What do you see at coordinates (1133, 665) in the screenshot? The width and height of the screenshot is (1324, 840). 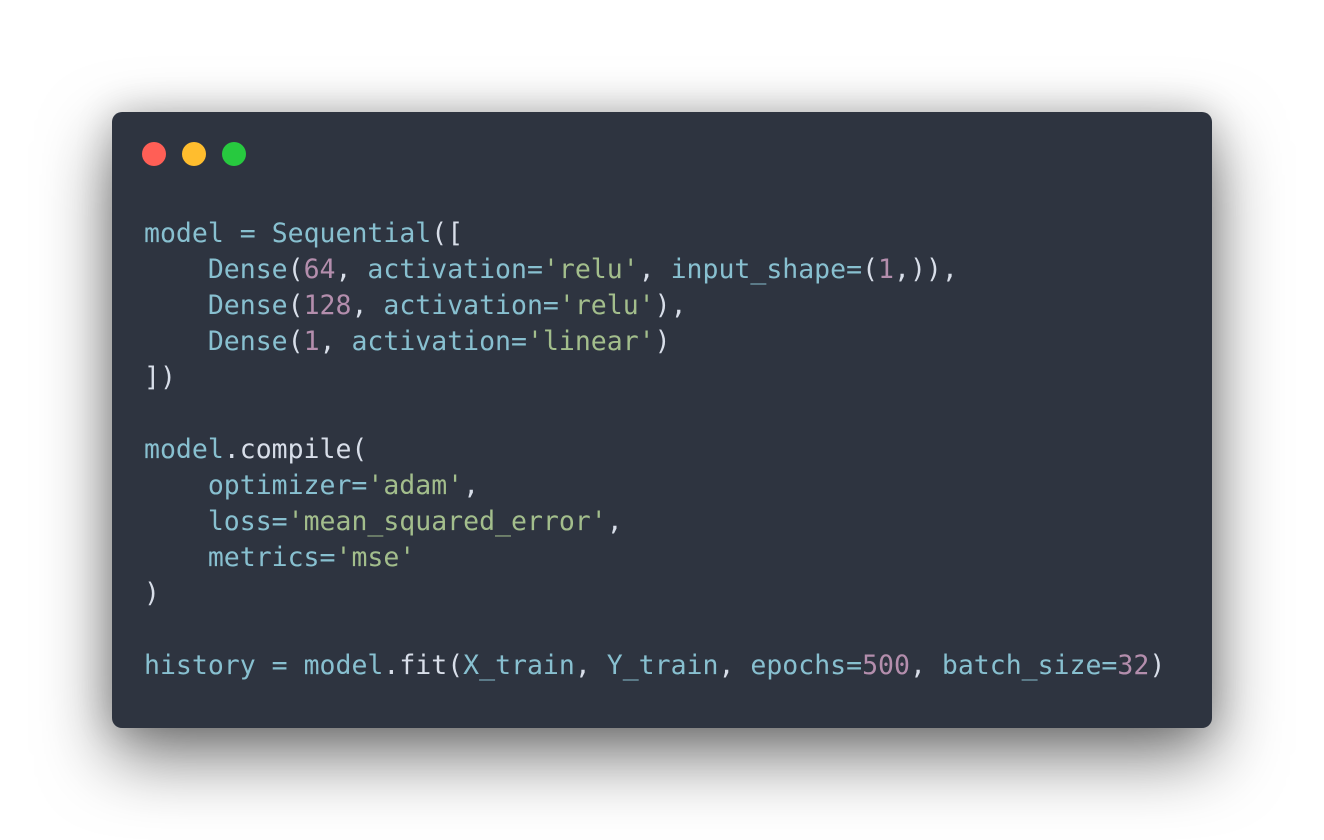 I see `code-token: 32` at bounding box center [1133, 665].